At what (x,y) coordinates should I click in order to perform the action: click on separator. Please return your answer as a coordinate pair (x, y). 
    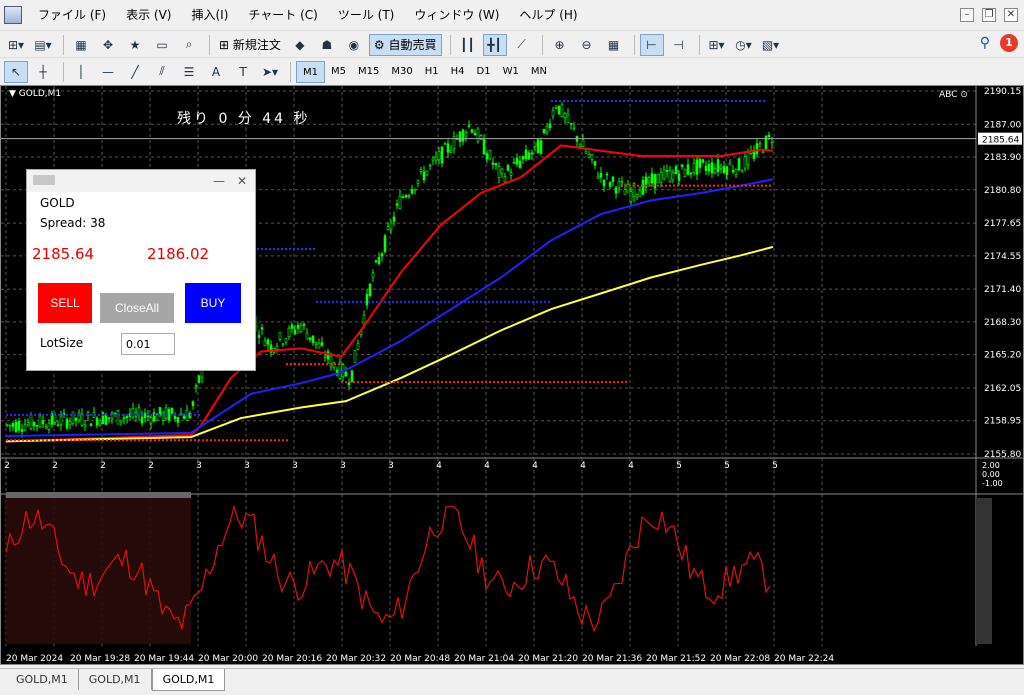
    Looking at the image, I should click on (209, 44).